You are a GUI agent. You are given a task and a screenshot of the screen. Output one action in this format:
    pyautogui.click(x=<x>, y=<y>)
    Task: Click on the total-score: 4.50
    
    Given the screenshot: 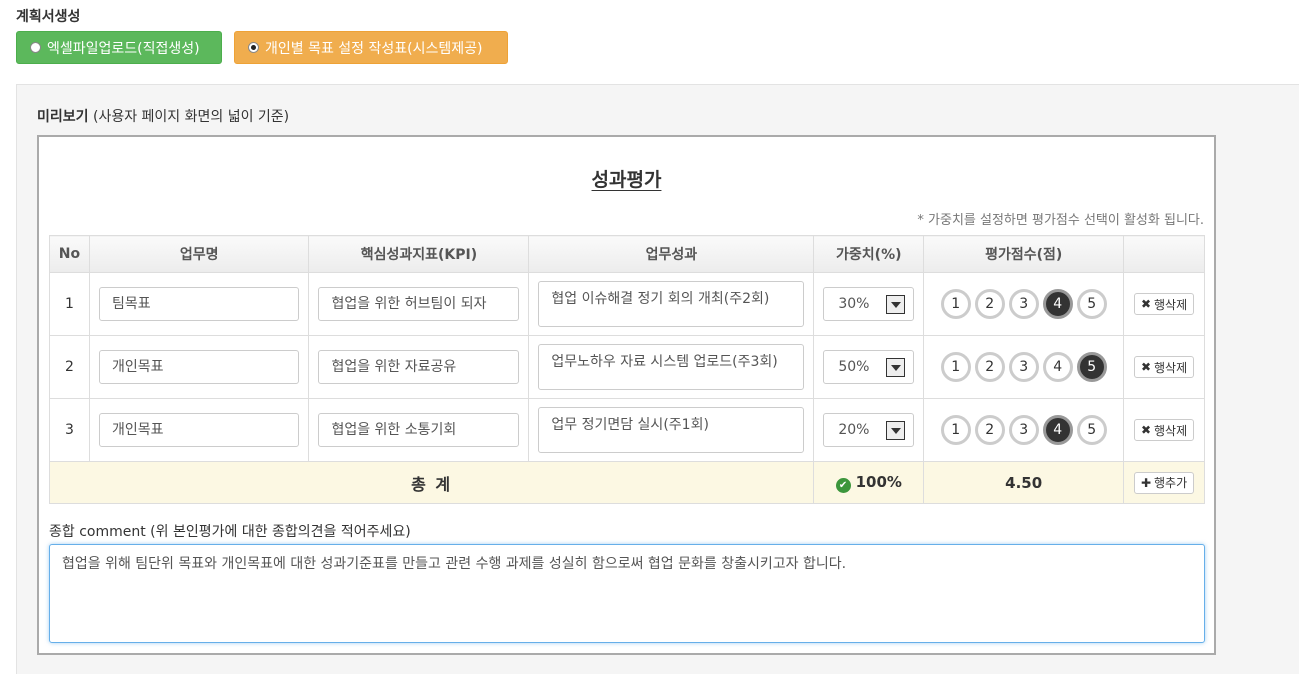 What is the action you would take?
    pyautogui.click(x=1024, y=482)
    